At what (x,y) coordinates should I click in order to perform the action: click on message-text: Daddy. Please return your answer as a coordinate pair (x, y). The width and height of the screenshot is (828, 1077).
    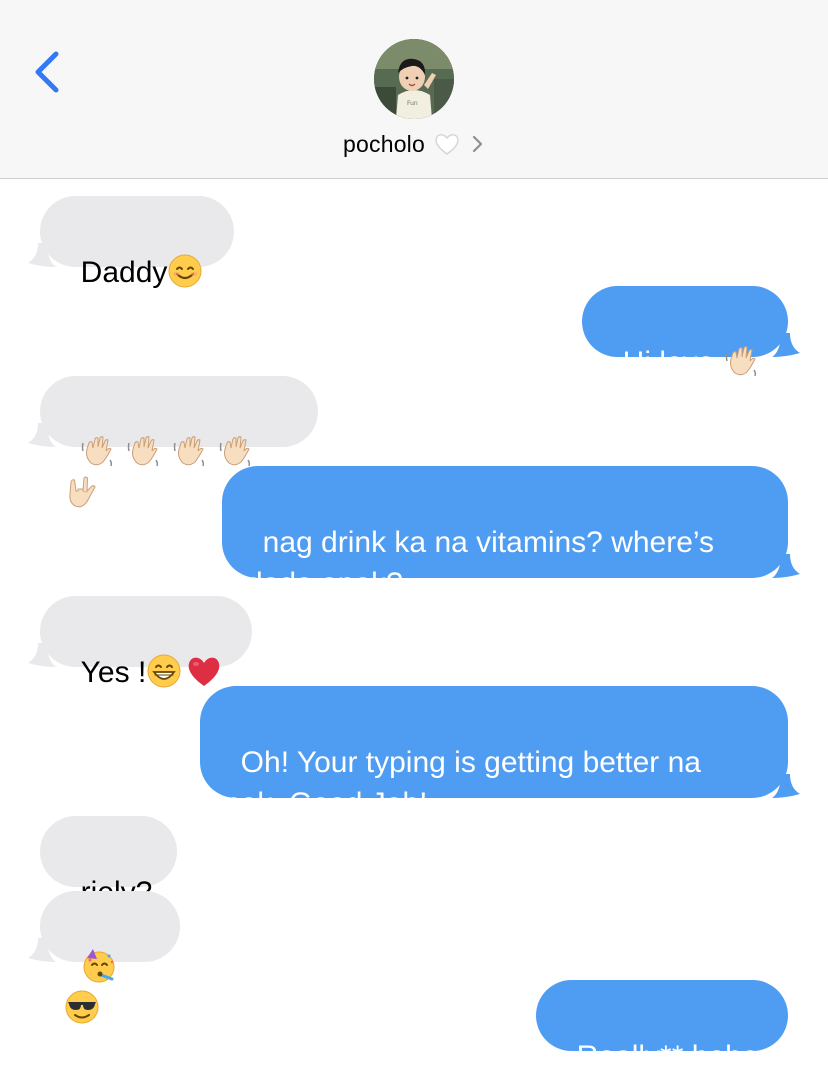
    Looking at the image, I should click on (124, 272).